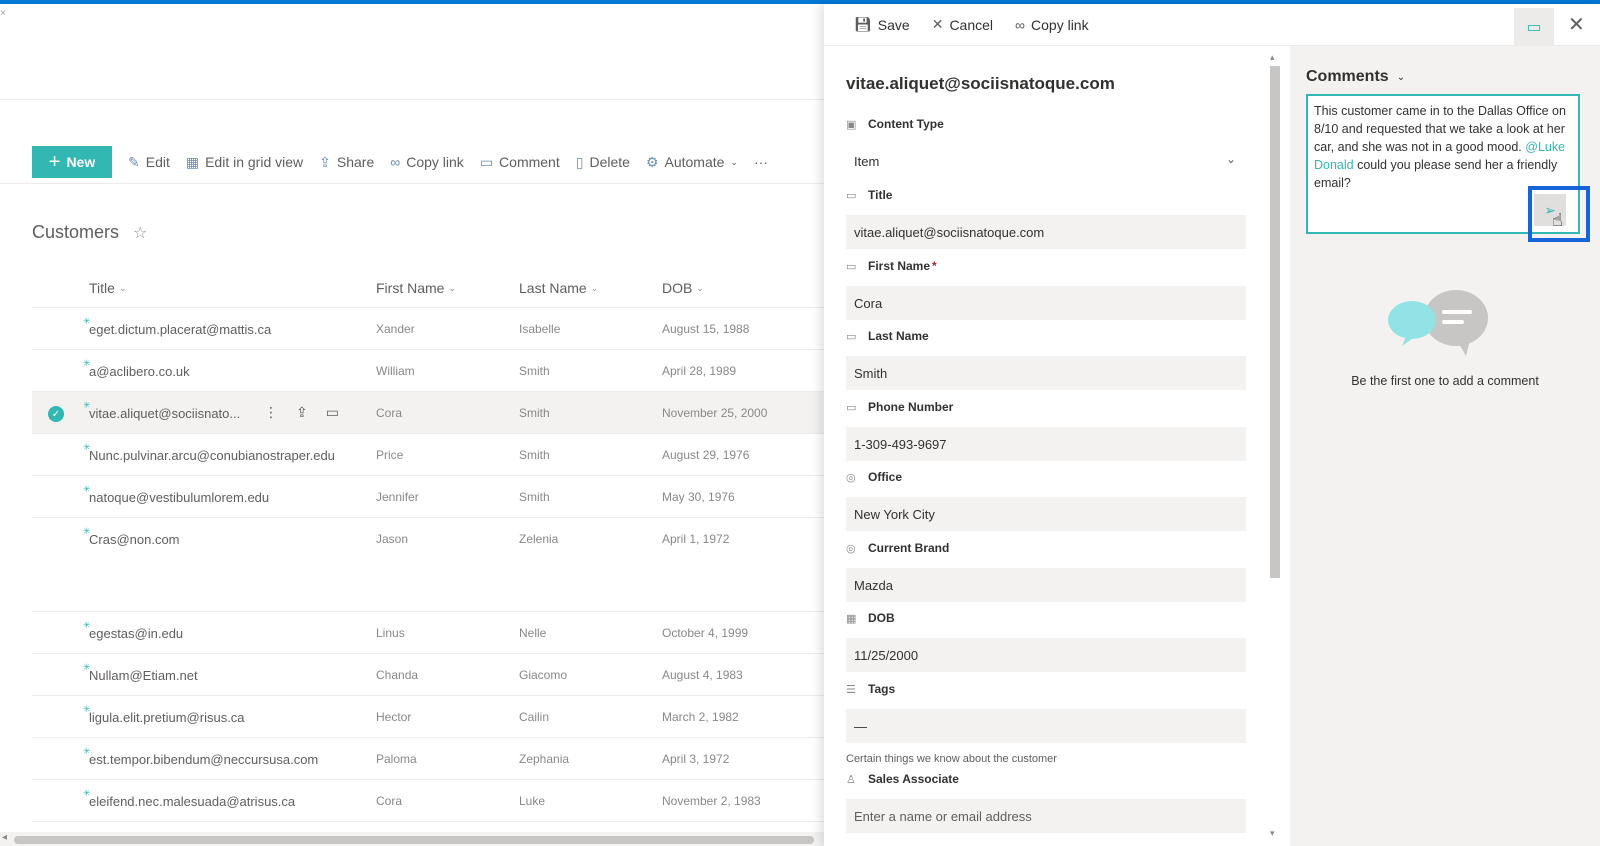 The height and width of the screenshot is (846, 1600). I want to click on plus-icon: +, so click(54, 162).